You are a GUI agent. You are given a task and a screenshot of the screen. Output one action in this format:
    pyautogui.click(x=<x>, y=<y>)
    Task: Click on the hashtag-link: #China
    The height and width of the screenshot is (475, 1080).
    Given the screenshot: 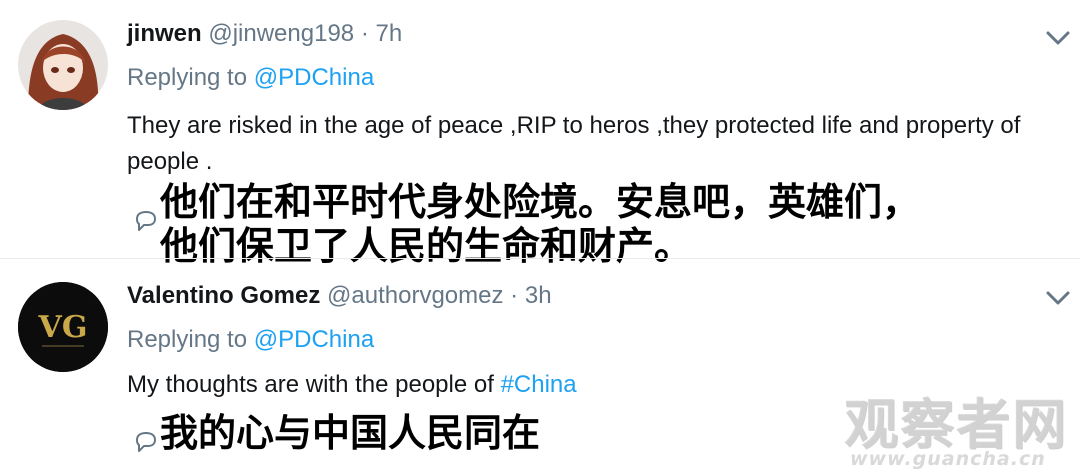 What is the action you would take?
    pyautogui.click(x=539, y=384)
    